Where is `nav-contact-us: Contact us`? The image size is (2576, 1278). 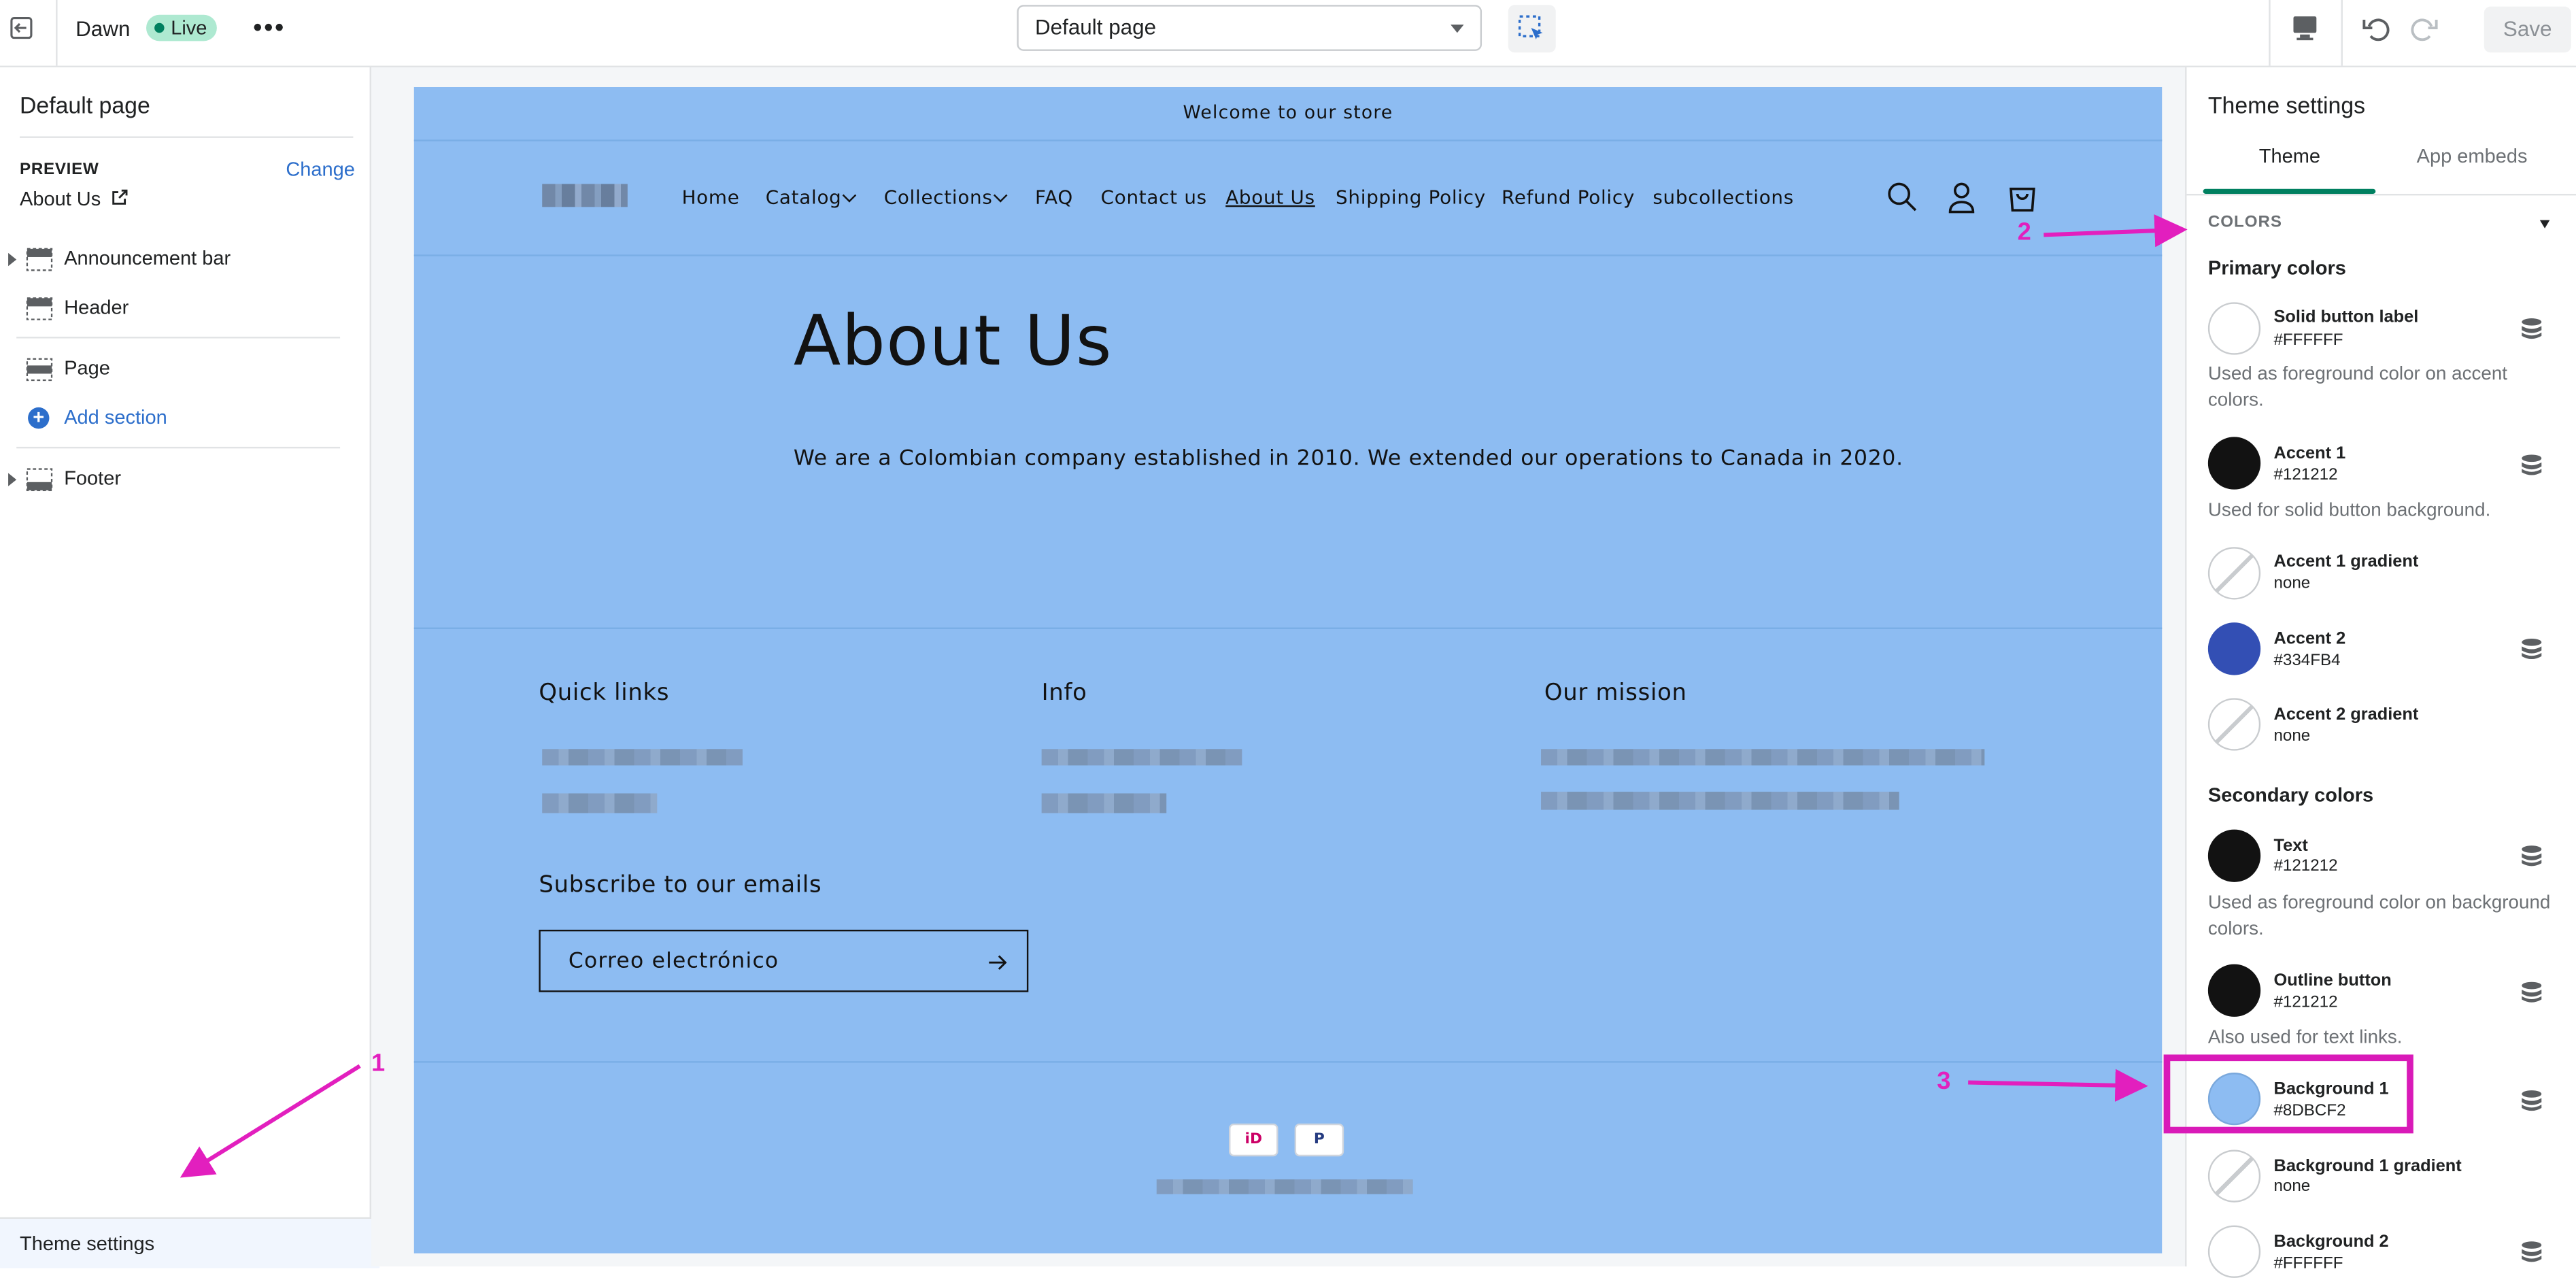
nav-contact-us: Contact us is located at coordinates (1154, 198).